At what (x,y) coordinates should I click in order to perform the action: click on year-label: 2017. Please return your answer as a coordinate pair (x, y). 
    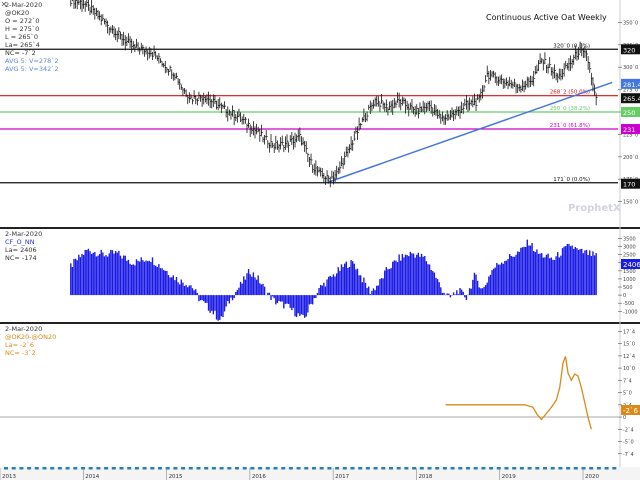
    Looking at the image, I should click on (342, 477).